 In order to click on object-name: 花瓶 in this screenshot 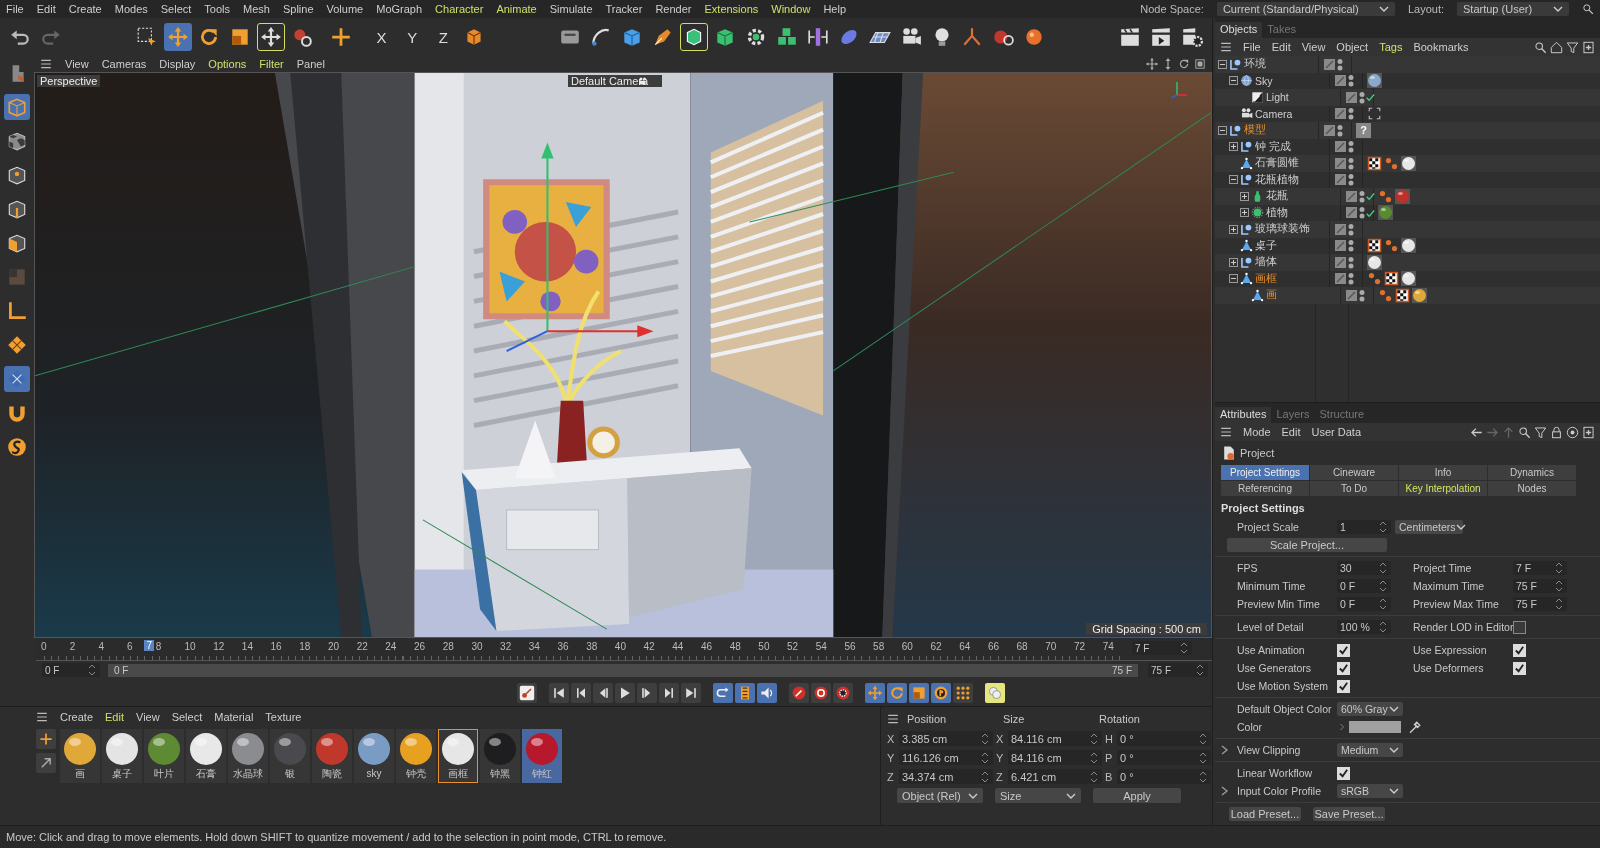, I will do `click(1277, 196)`.